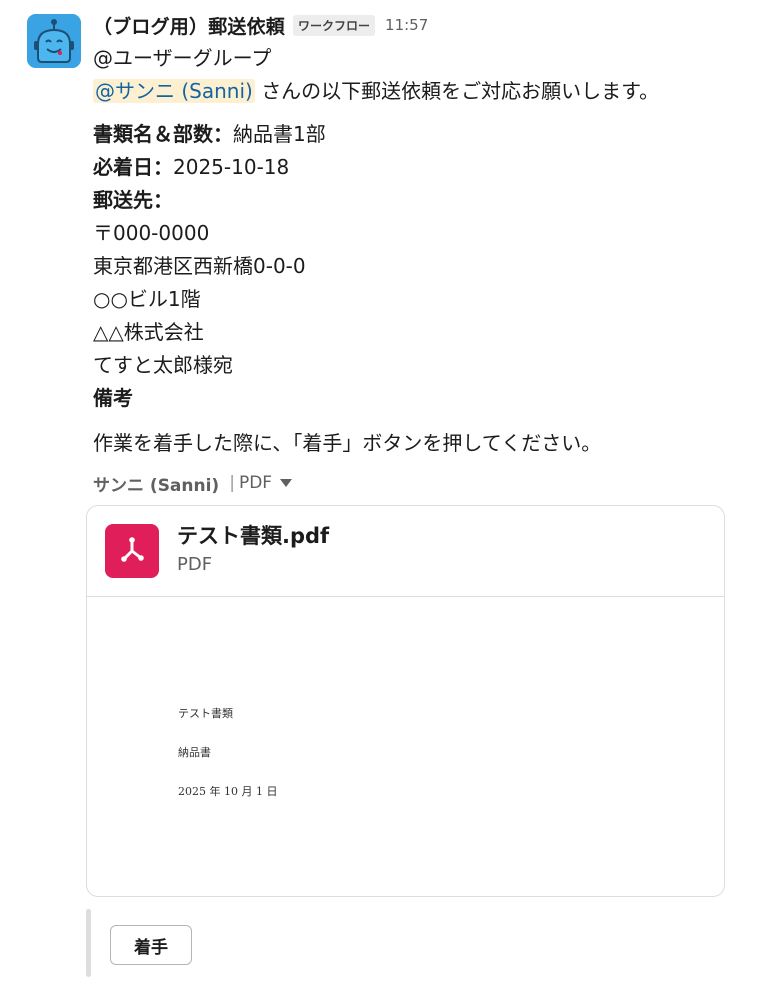  Describe the element at coordinates (148, 332) in the screenshot. I see `address-company: △△株式会社` at that location.